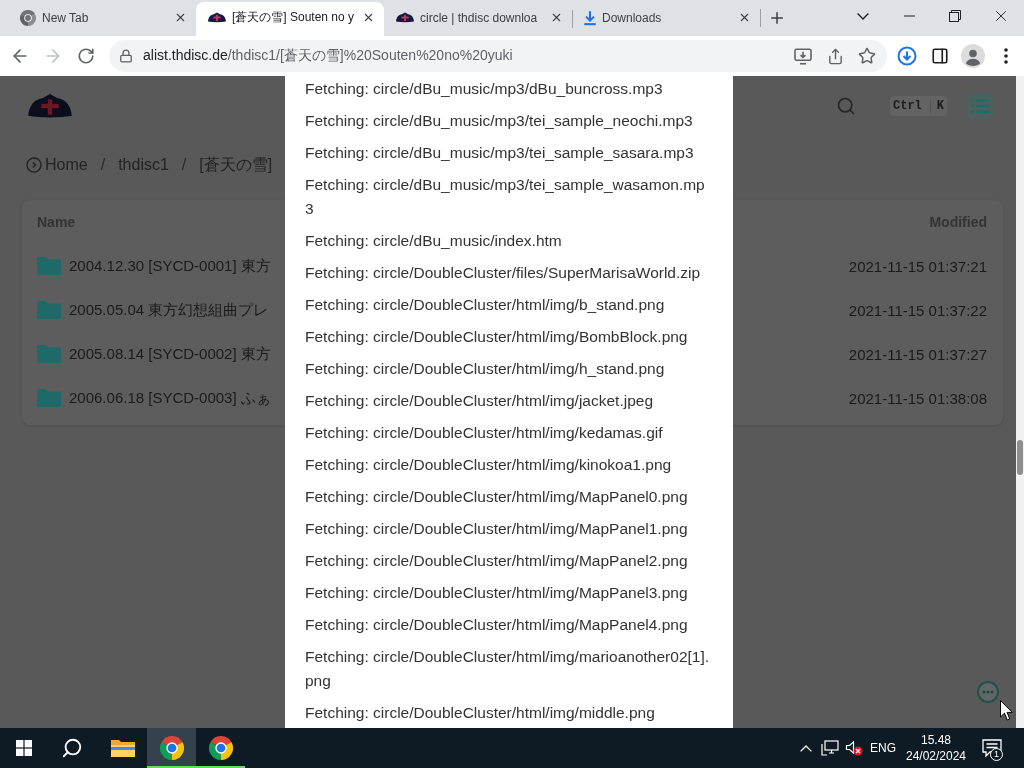 Image resolution: width=1024 pixels, height=768 pixels. I want to click on folder-name-link: 2005.05.04 東方幻想組曲プレ, so click(169, 310).